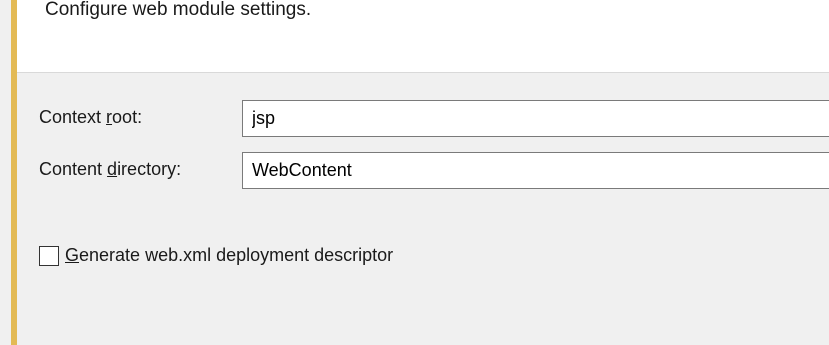  I want to click on content-directory-label-mnemonic: d, so click(112, 169).